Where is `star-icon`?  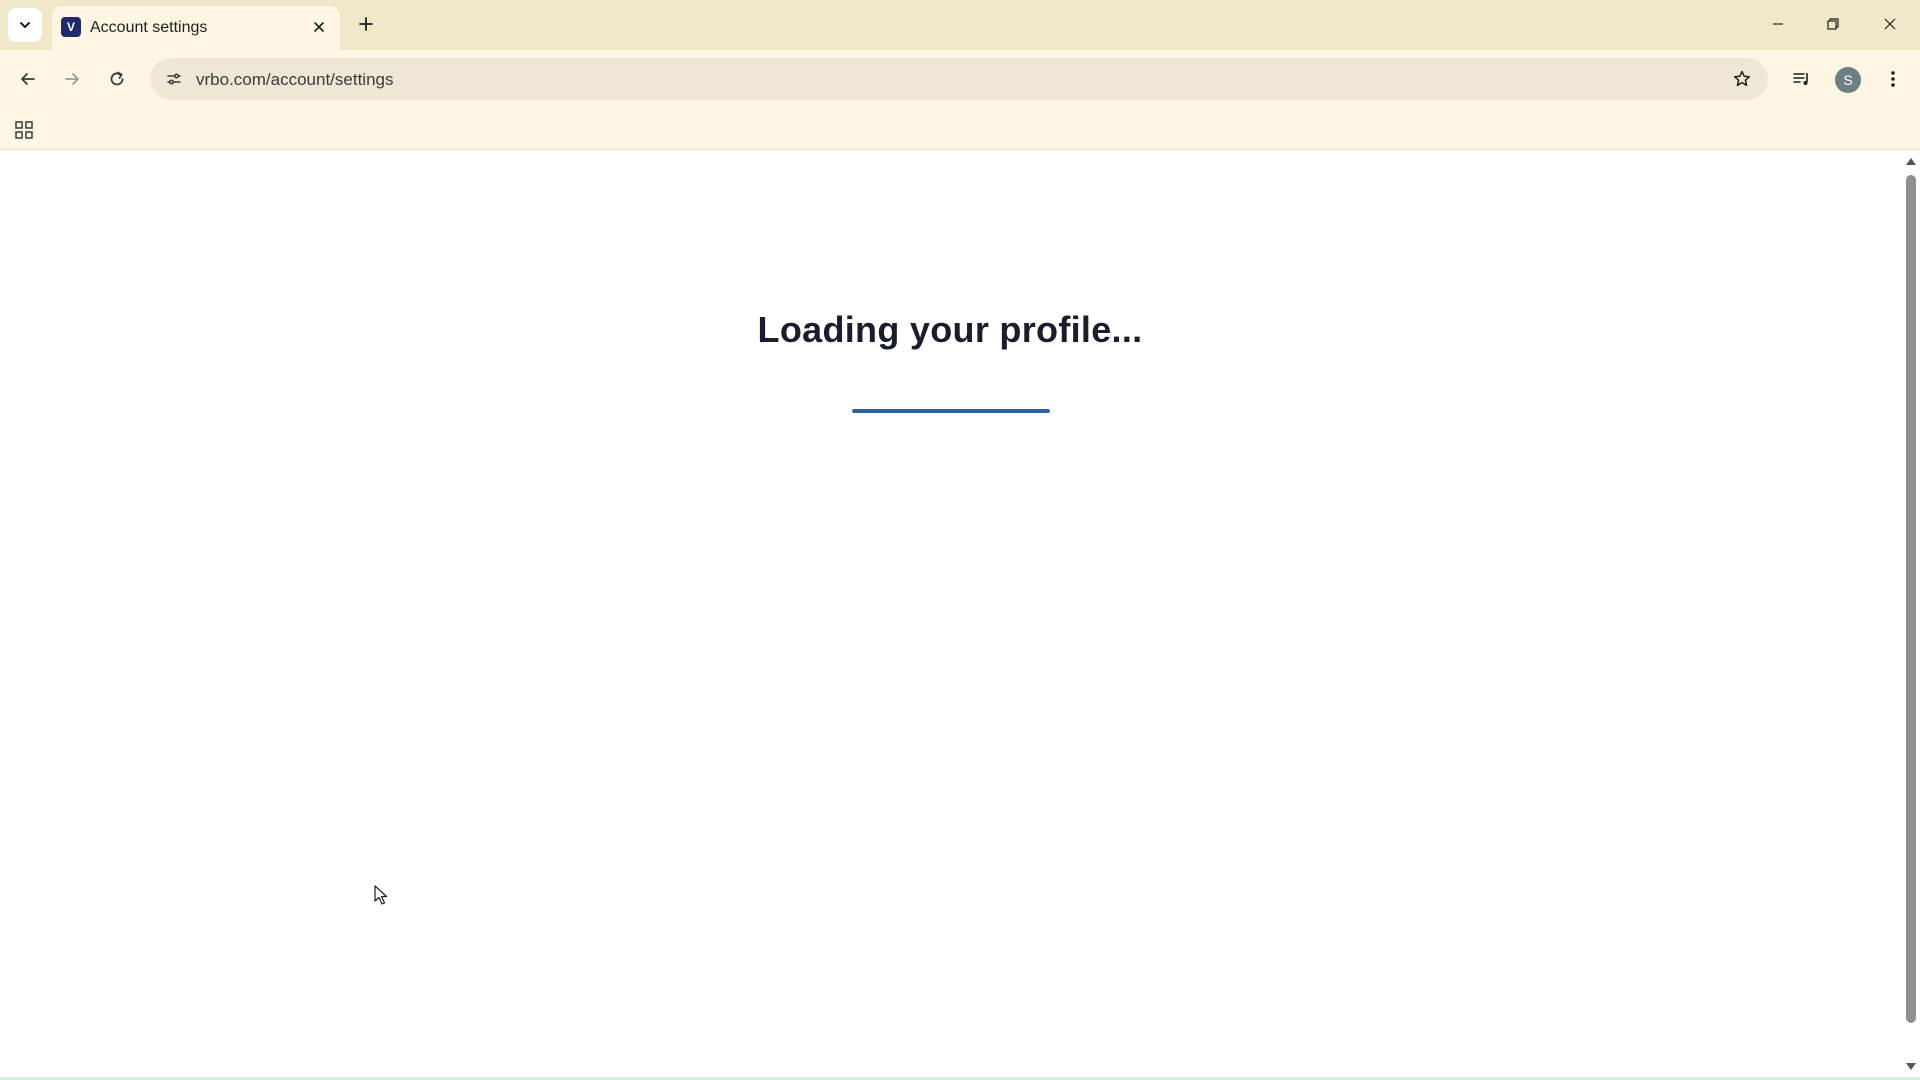 star-icon is located at coordinates (1742, 78).